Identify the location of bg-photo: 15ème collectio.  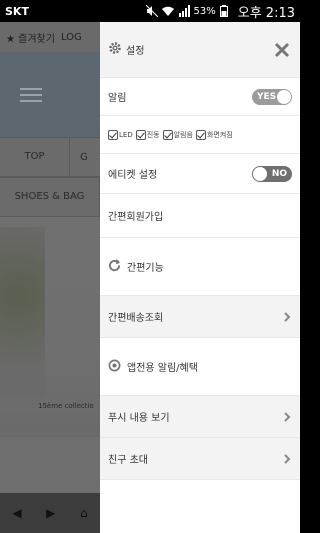
(50, 327).